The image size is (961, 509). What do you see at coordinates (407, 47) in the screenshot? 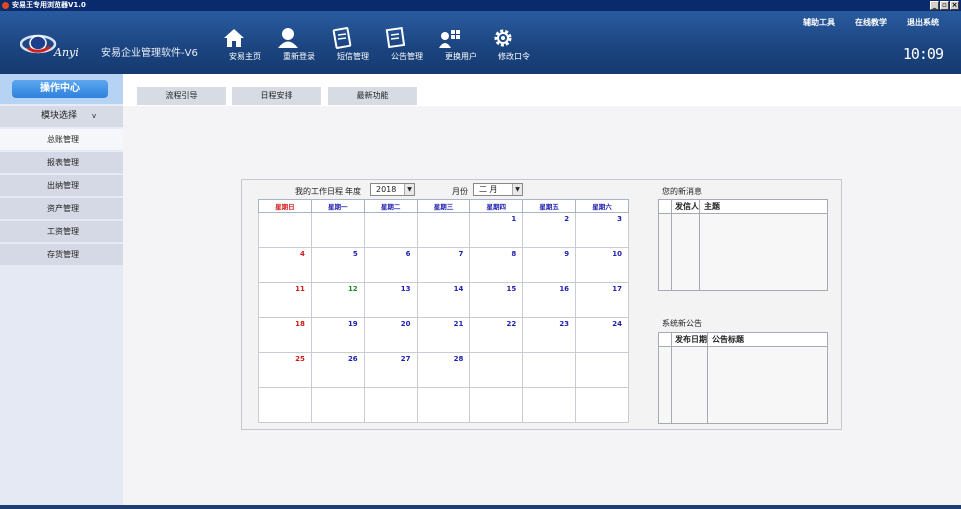
I see `nav-notice-button: 公告管理` at bounding box center [407, 47].